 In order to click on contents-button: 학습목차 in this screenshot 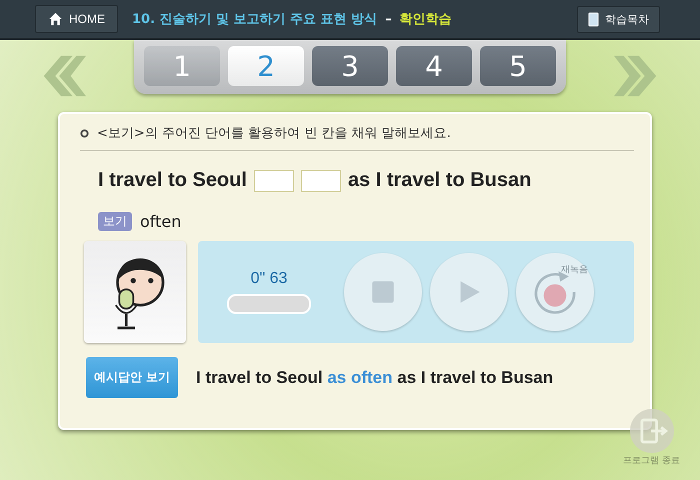, I will do `click(618, 19)`.